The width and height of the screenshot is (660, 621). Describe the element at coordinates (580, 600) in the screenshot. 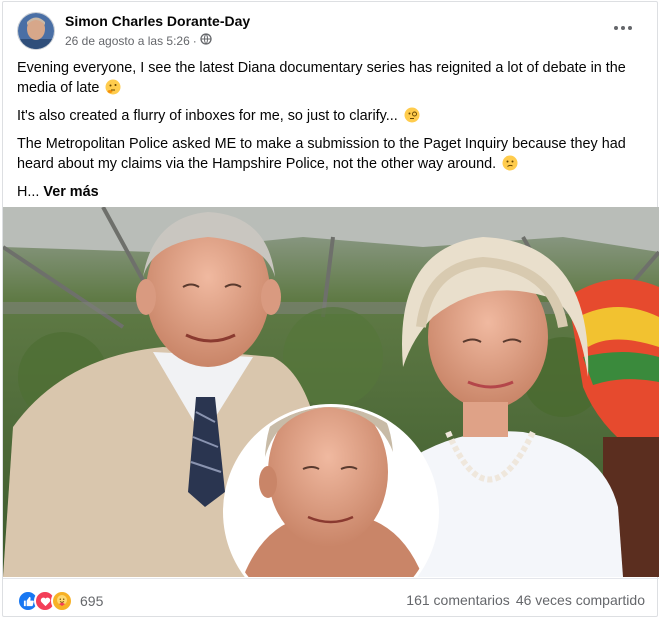

I see `shares-count: 46 veces compartido` at that location.